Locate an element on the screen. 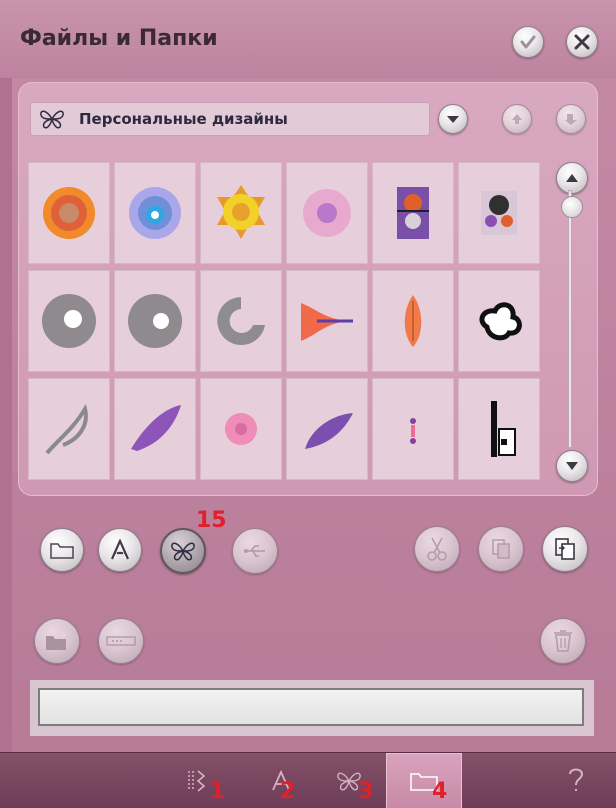 This screenshot has width=616, height=808. checkmark-icon is located at coordinates (528, 42).